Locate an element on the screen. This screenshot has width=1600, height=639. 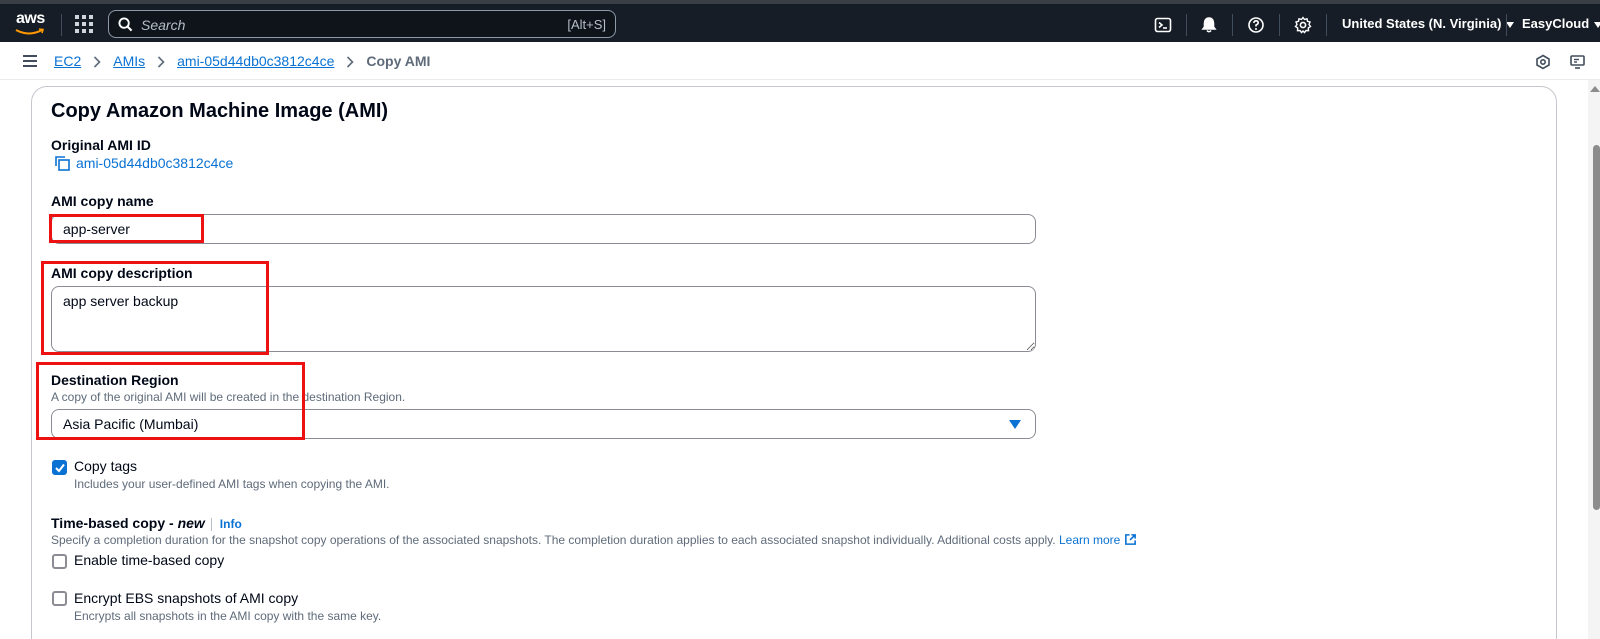
region-selector: United States (N. Virginia) is located at coordinates (1428, 23).